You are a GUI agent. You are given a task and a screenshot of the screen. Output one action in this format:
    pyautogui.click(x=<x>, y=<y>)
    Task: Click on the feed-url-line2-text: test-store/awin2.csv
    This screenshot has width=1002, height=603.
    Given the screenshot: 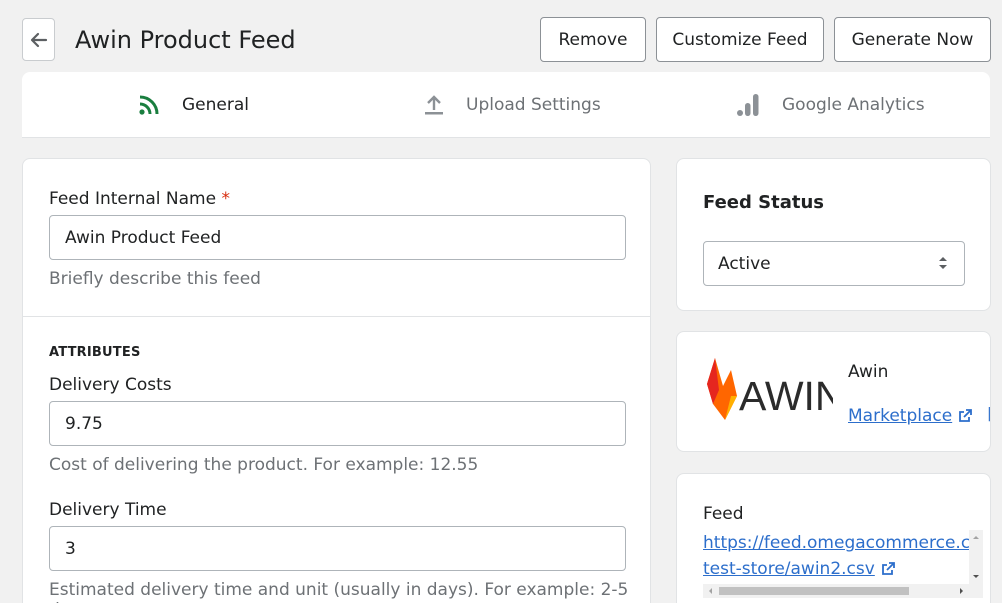 What is the action you would take?
    pyautogui.click(x=789, y=569)
    